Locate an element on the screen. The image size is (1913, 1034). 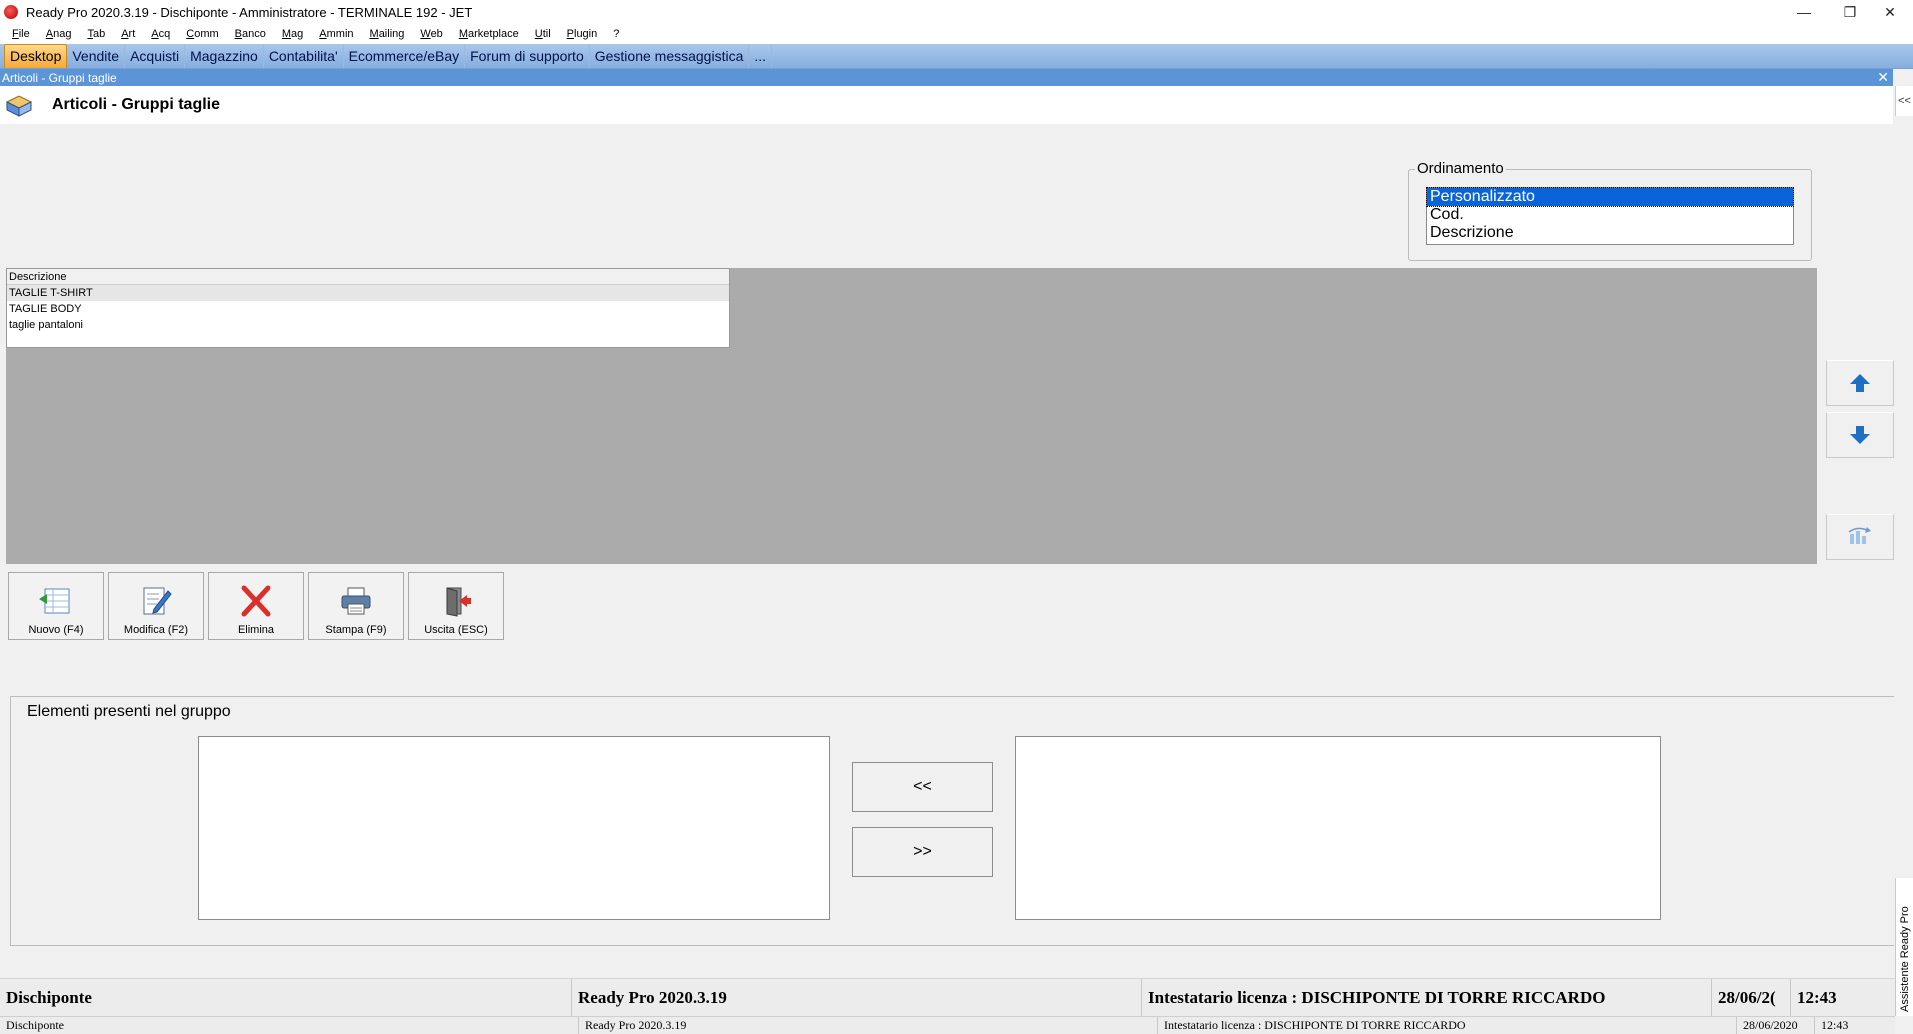
menu-art: Art is located at coordinates (128, 34).